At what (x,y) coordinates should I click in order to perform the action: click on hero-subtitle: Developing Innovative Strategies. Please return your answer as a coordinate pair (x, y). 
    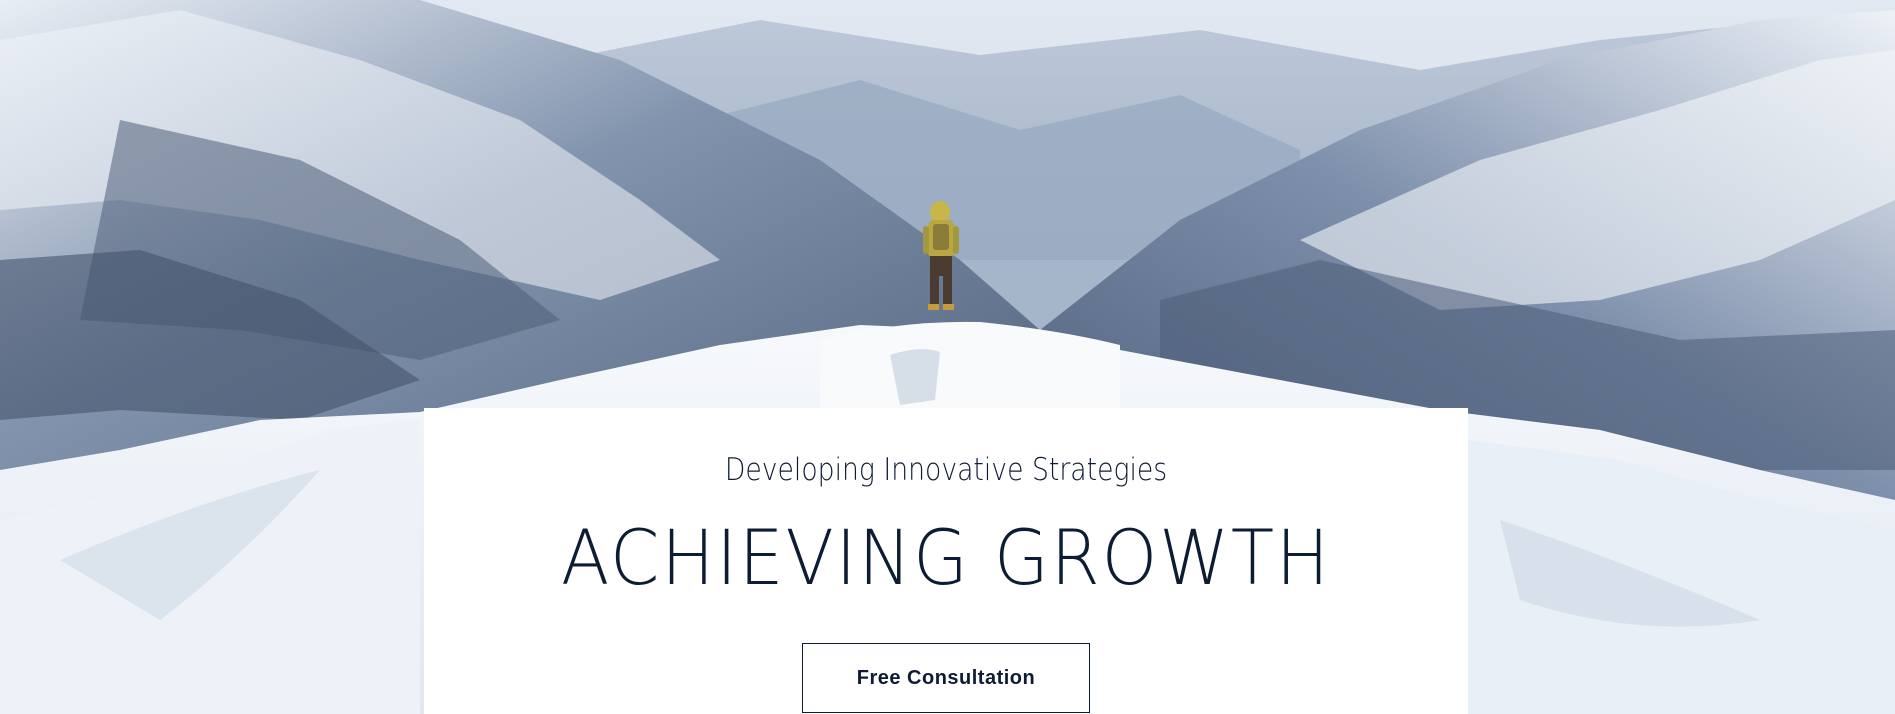
    Looking at the image, I should click on (946, 470).